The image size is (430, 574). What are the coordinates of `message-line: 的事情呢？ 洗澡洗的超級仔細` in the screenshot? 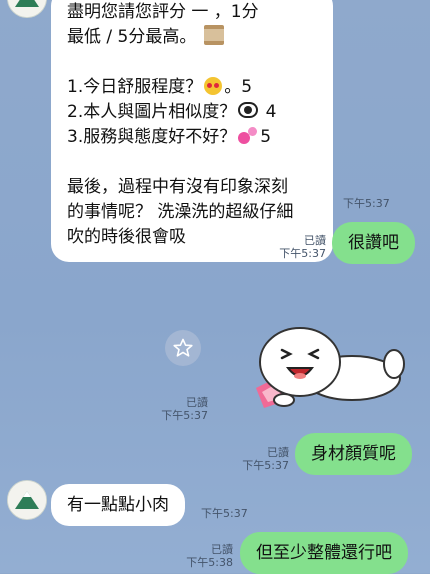 It's located at (180, 212).